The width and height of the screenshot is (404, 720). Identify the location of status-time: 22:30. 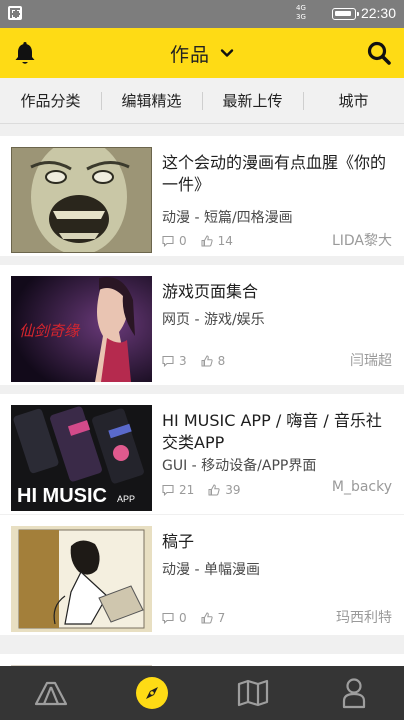
(378, 13).